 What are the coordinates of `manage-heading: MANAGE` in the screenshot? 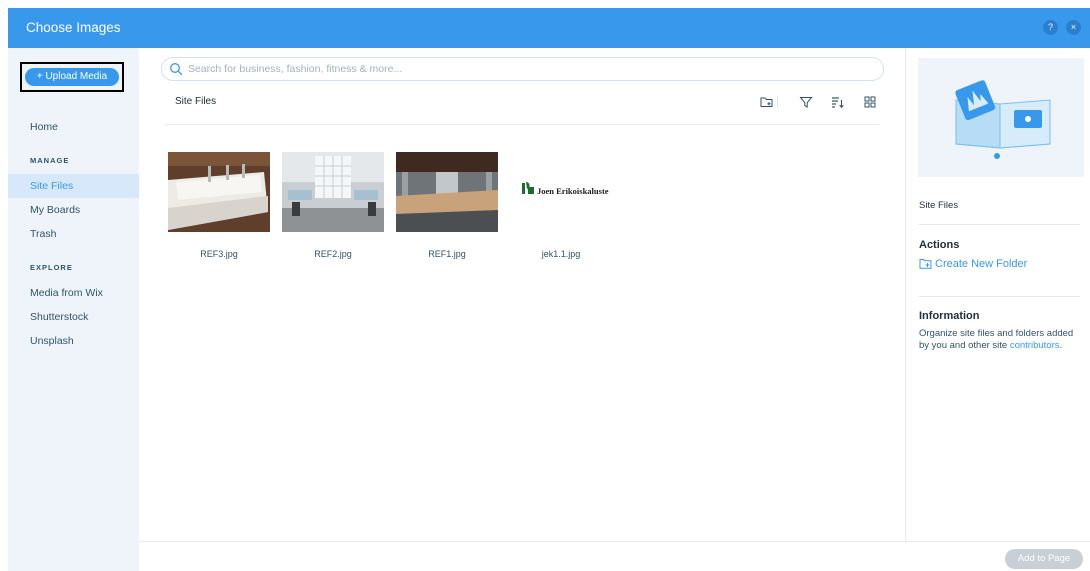 It's located at (50, 160).